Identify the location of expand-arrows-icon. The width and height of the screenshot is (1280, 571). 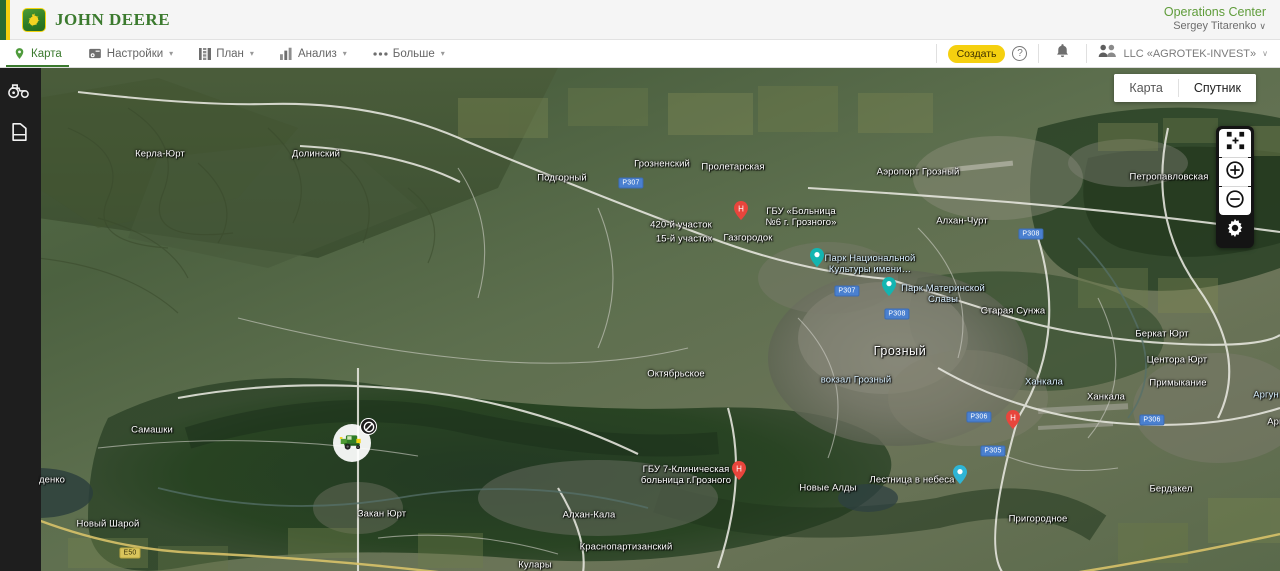
(1235, 143).